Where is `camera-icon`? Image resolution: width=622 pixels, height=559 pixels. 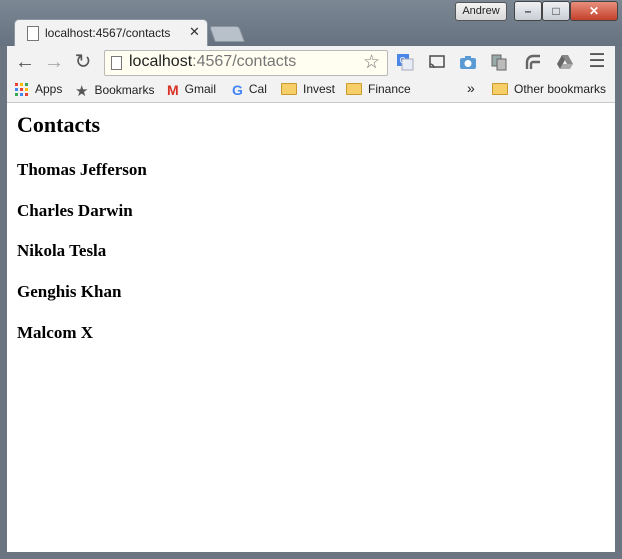
camera-icon is located at coordinates (468, 62).